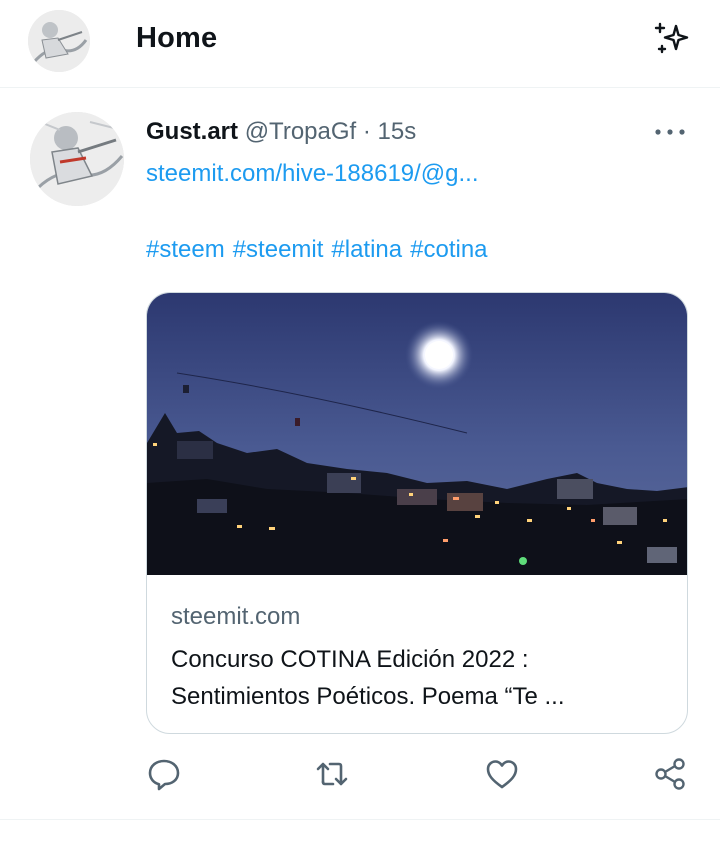 Image resolution: width=720 pixels, height=841 pixels. I want to click on author-handle: @TropaGf, so click(301, 131).